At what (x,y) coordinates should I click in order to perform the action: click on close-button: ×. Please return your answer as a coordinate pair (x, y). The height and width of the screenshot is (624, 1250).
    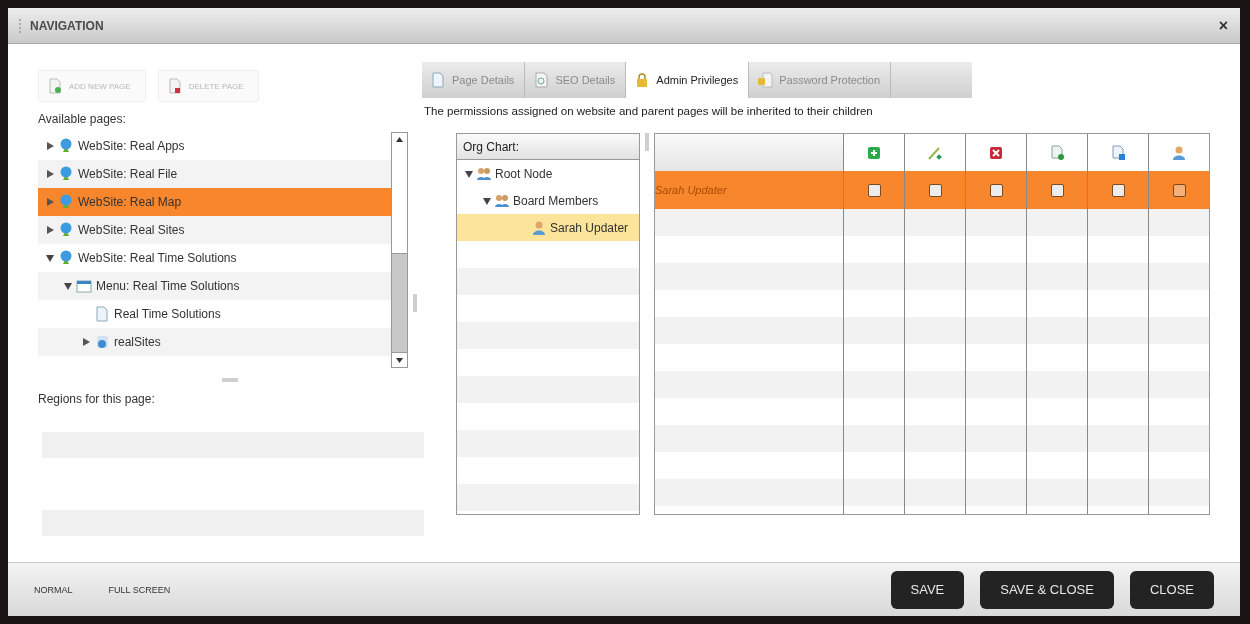
    Looking at the image, I should click on (1223, 25).